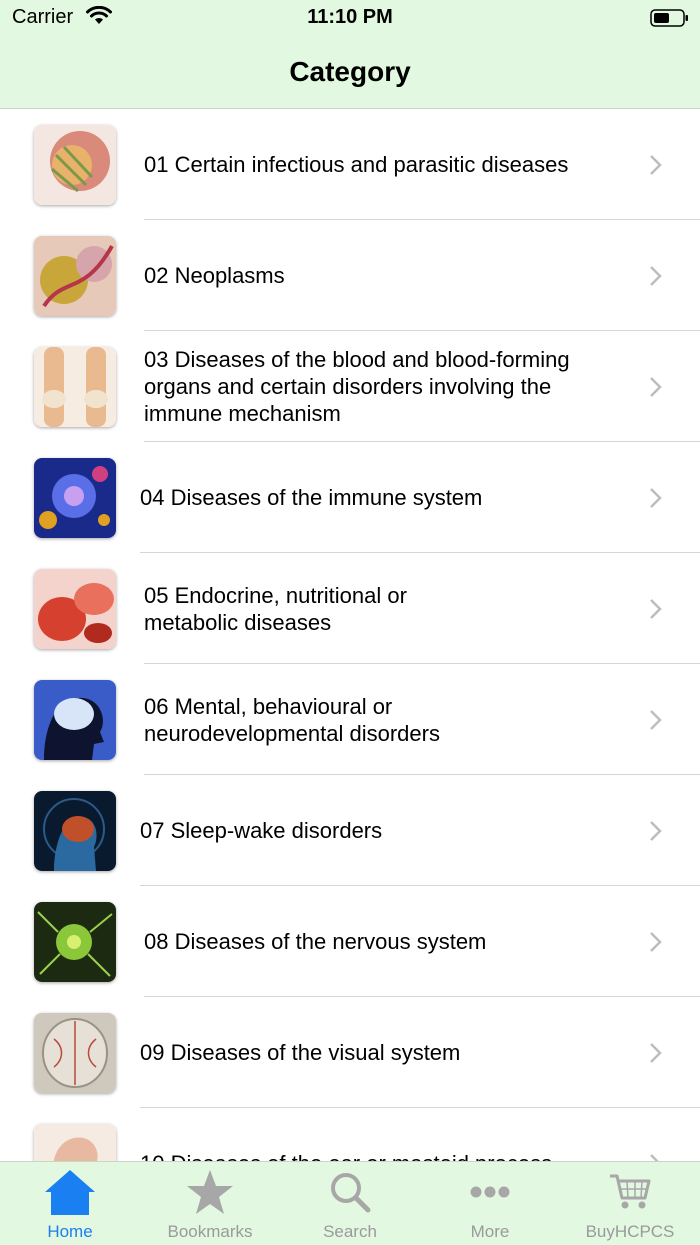  Describe the element at coordinates (350, 275) in the screenshot. I see `list-item: 02 Neoplasms` at that location.